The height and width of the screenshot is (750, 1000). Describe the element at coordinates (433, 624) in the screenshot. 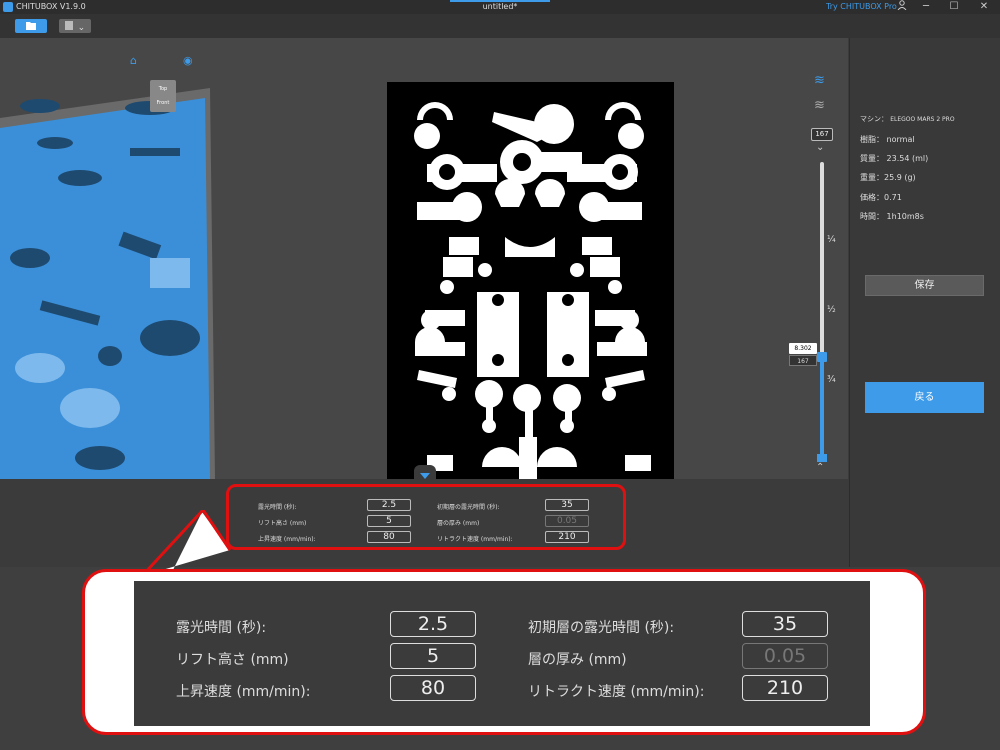

I see `zoom-exposure-input: 2.5` at that location.